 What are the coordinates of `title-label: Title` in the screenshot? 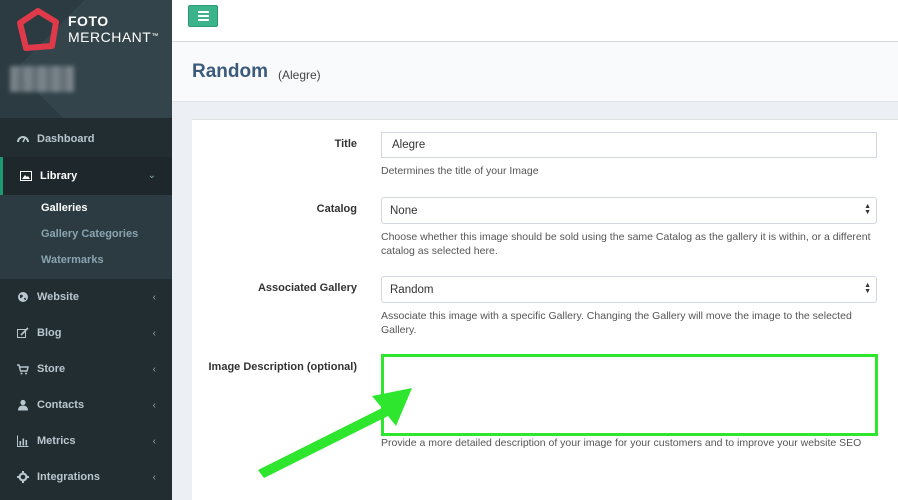 It's located at (345, 144).